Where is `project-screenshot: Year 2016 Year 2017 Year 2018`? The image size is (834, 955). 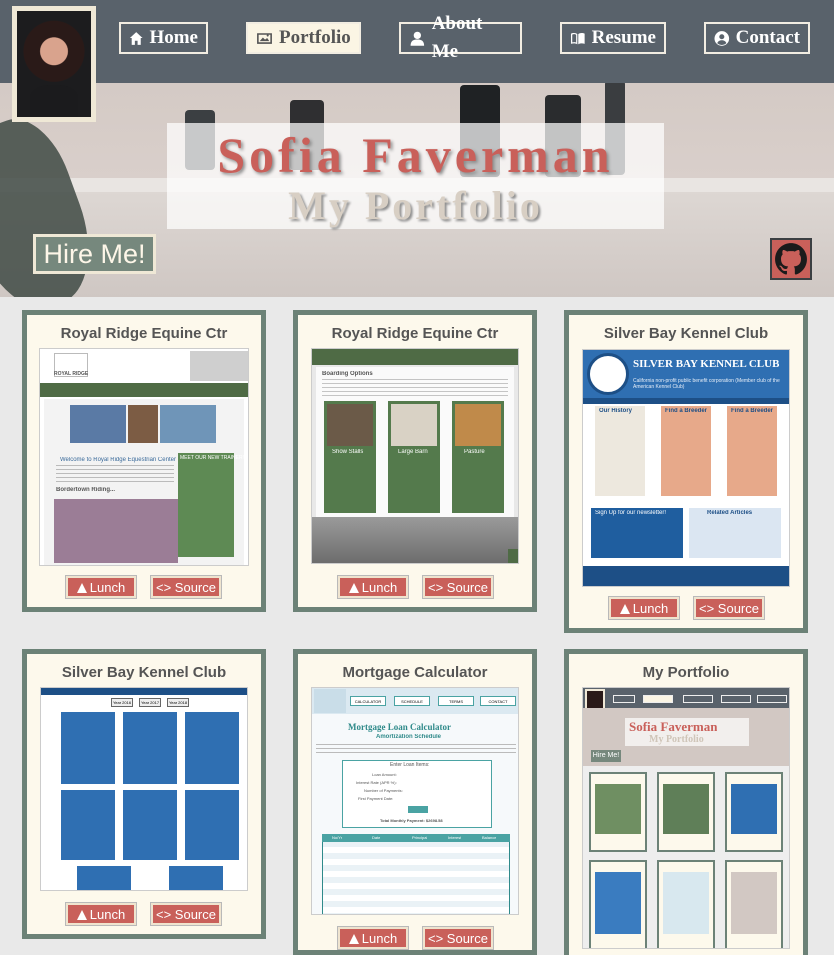
project-screenshot: Year 2016 Year 2017 Year 2018 is located at coordinates (144, 789).